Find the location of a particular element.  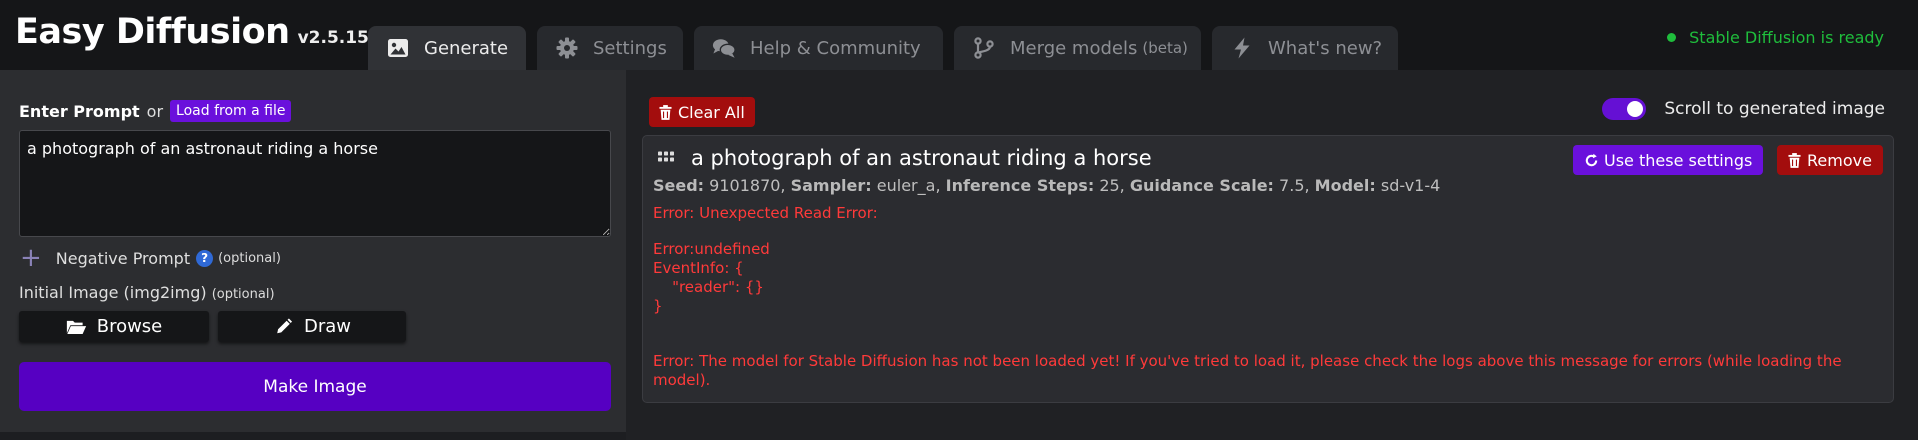

remove-label: Remove is located at coordinates (1839, 160).